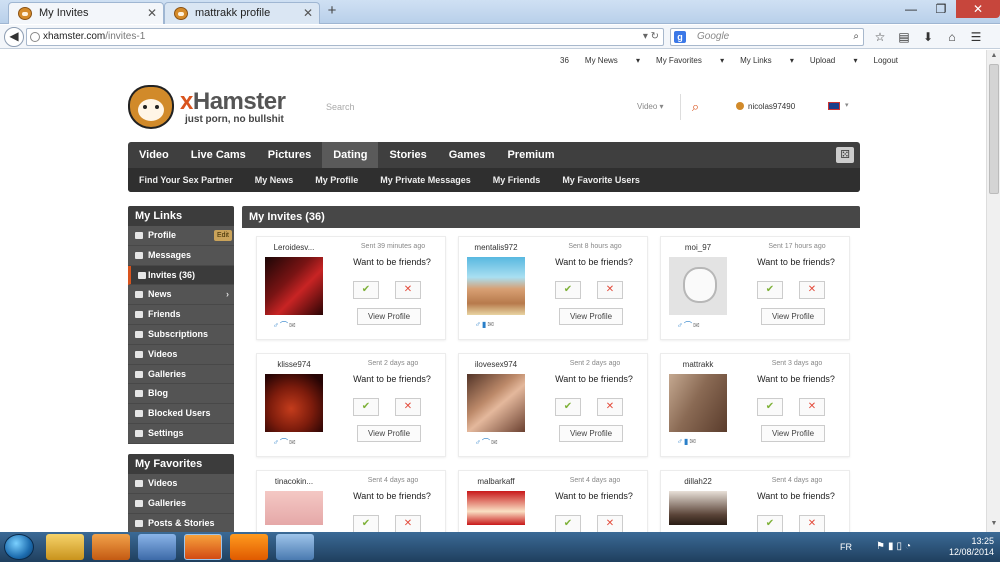 Image resolution: width=1000 pixels, height=562 pixels. What do you see at coordinates (834, 60) in the screenshot?
I see `link-upload: Upload ▾` at bounding box center [834, 60].